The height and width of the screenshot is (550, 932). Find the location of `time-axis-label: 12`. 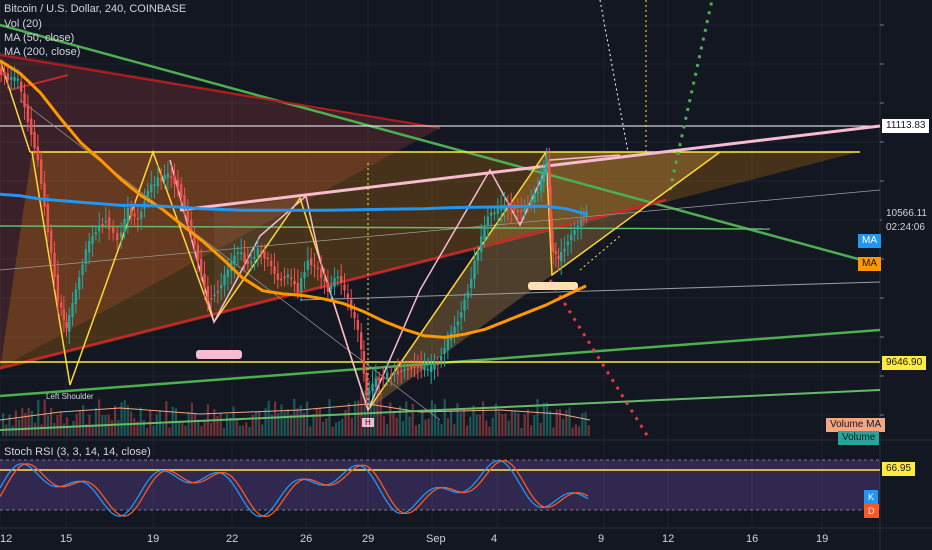

time-axis-label: 12 is located at coordinates (668, 539).